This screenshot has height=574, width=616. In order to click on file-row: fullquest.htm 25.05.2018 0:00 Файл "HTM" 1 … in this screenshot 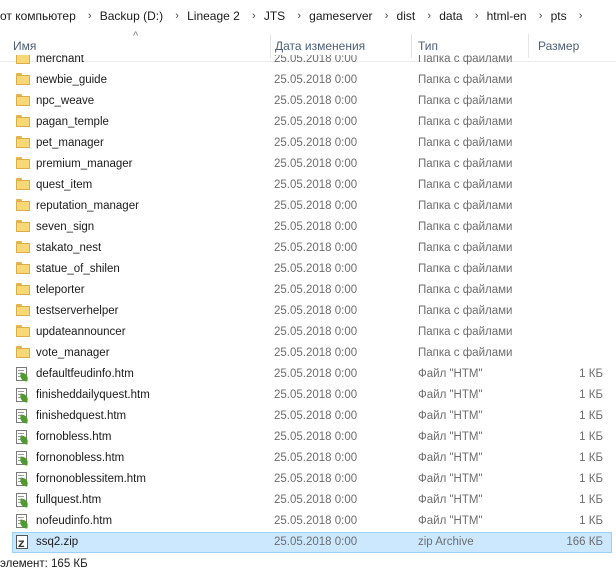, I will do `click(312, 500)`.